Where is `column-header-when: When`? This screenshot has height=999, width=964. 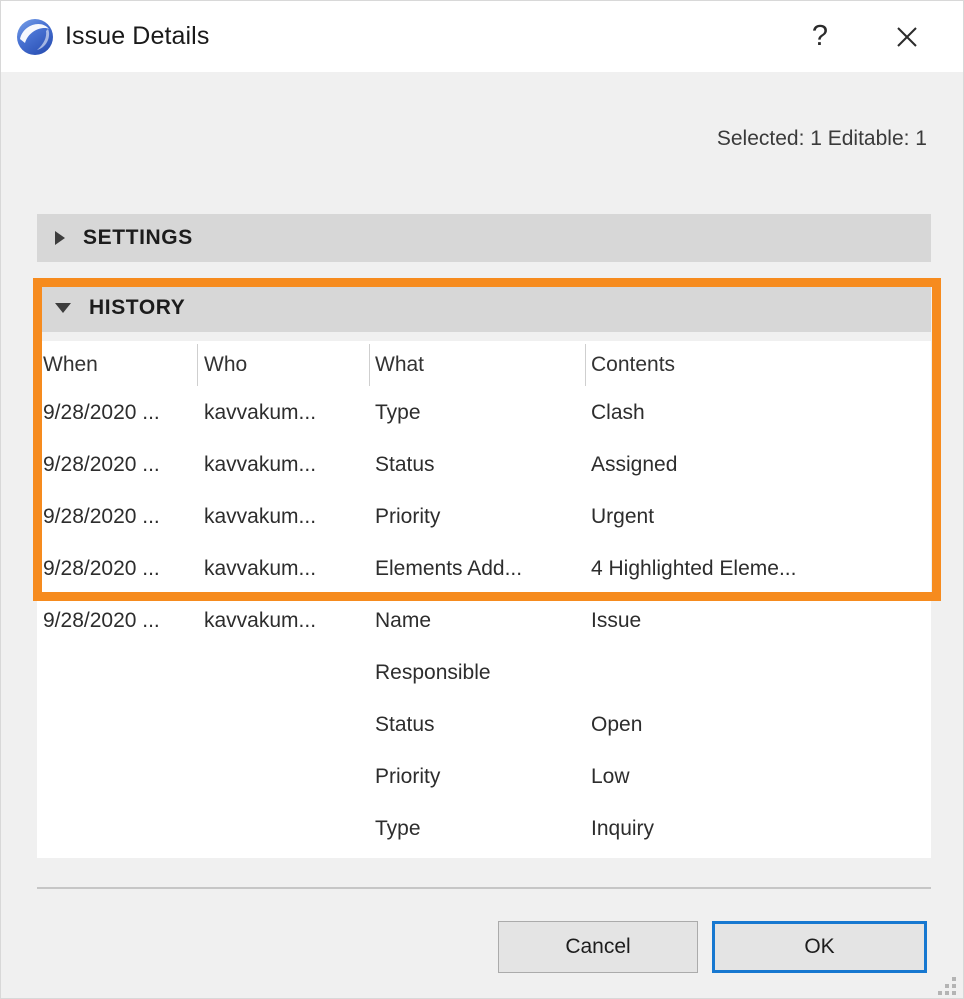
column-header-when: When is located at coordinates (70, 365).